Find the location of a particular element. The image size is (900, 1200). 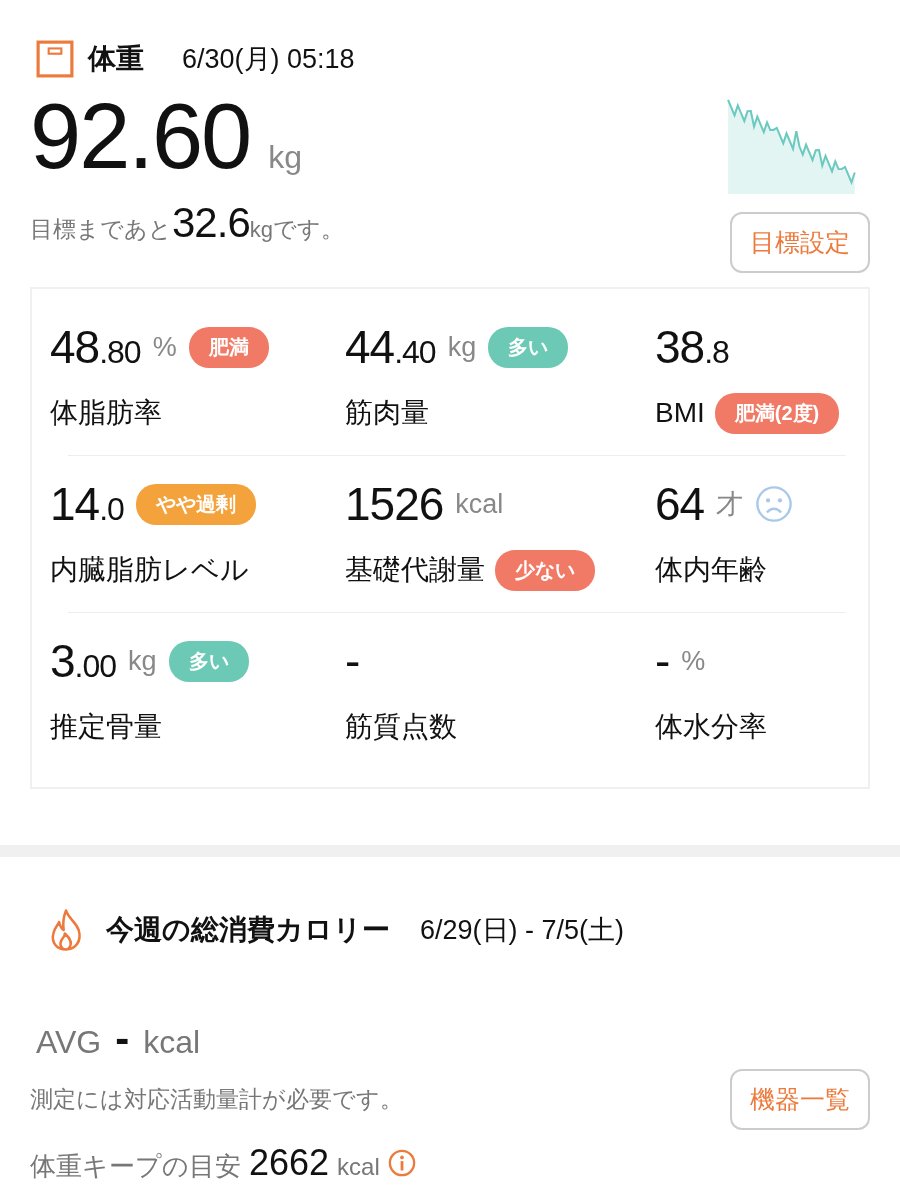

scale-icon is located at coordinates (55, 59).